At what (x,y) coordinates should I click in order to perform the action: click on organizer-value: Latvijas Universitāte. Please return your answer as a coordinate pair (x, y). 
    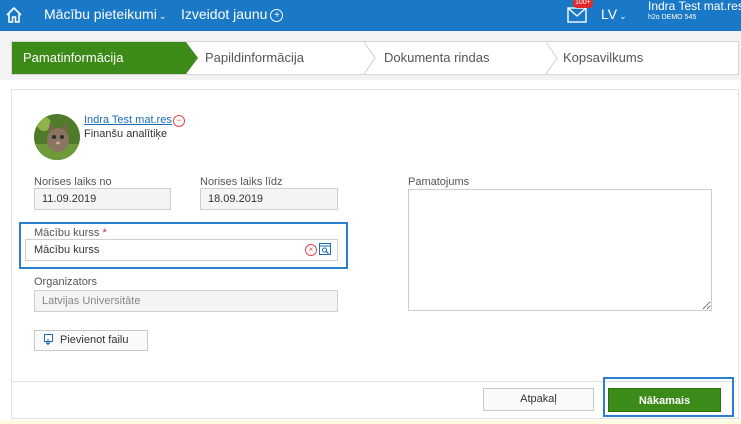
    Looking at the image, I should click on (91, 301).